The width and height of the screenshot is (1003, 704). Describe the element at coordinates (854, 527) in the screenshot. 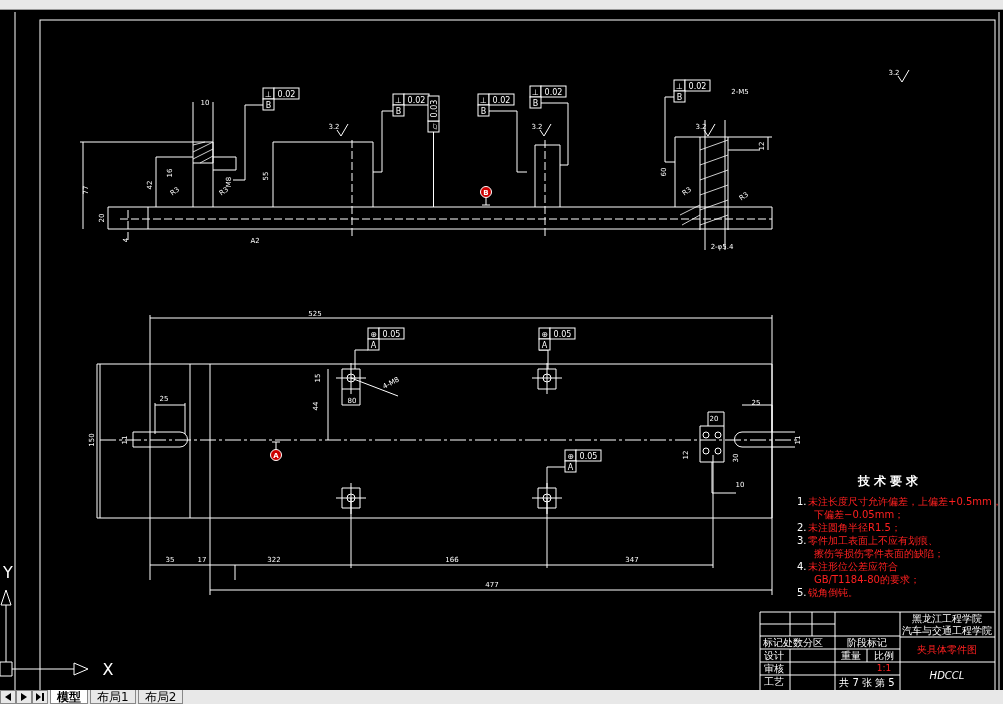

I see `requirement-text: 未注圆角半径R1.5；` at that location.